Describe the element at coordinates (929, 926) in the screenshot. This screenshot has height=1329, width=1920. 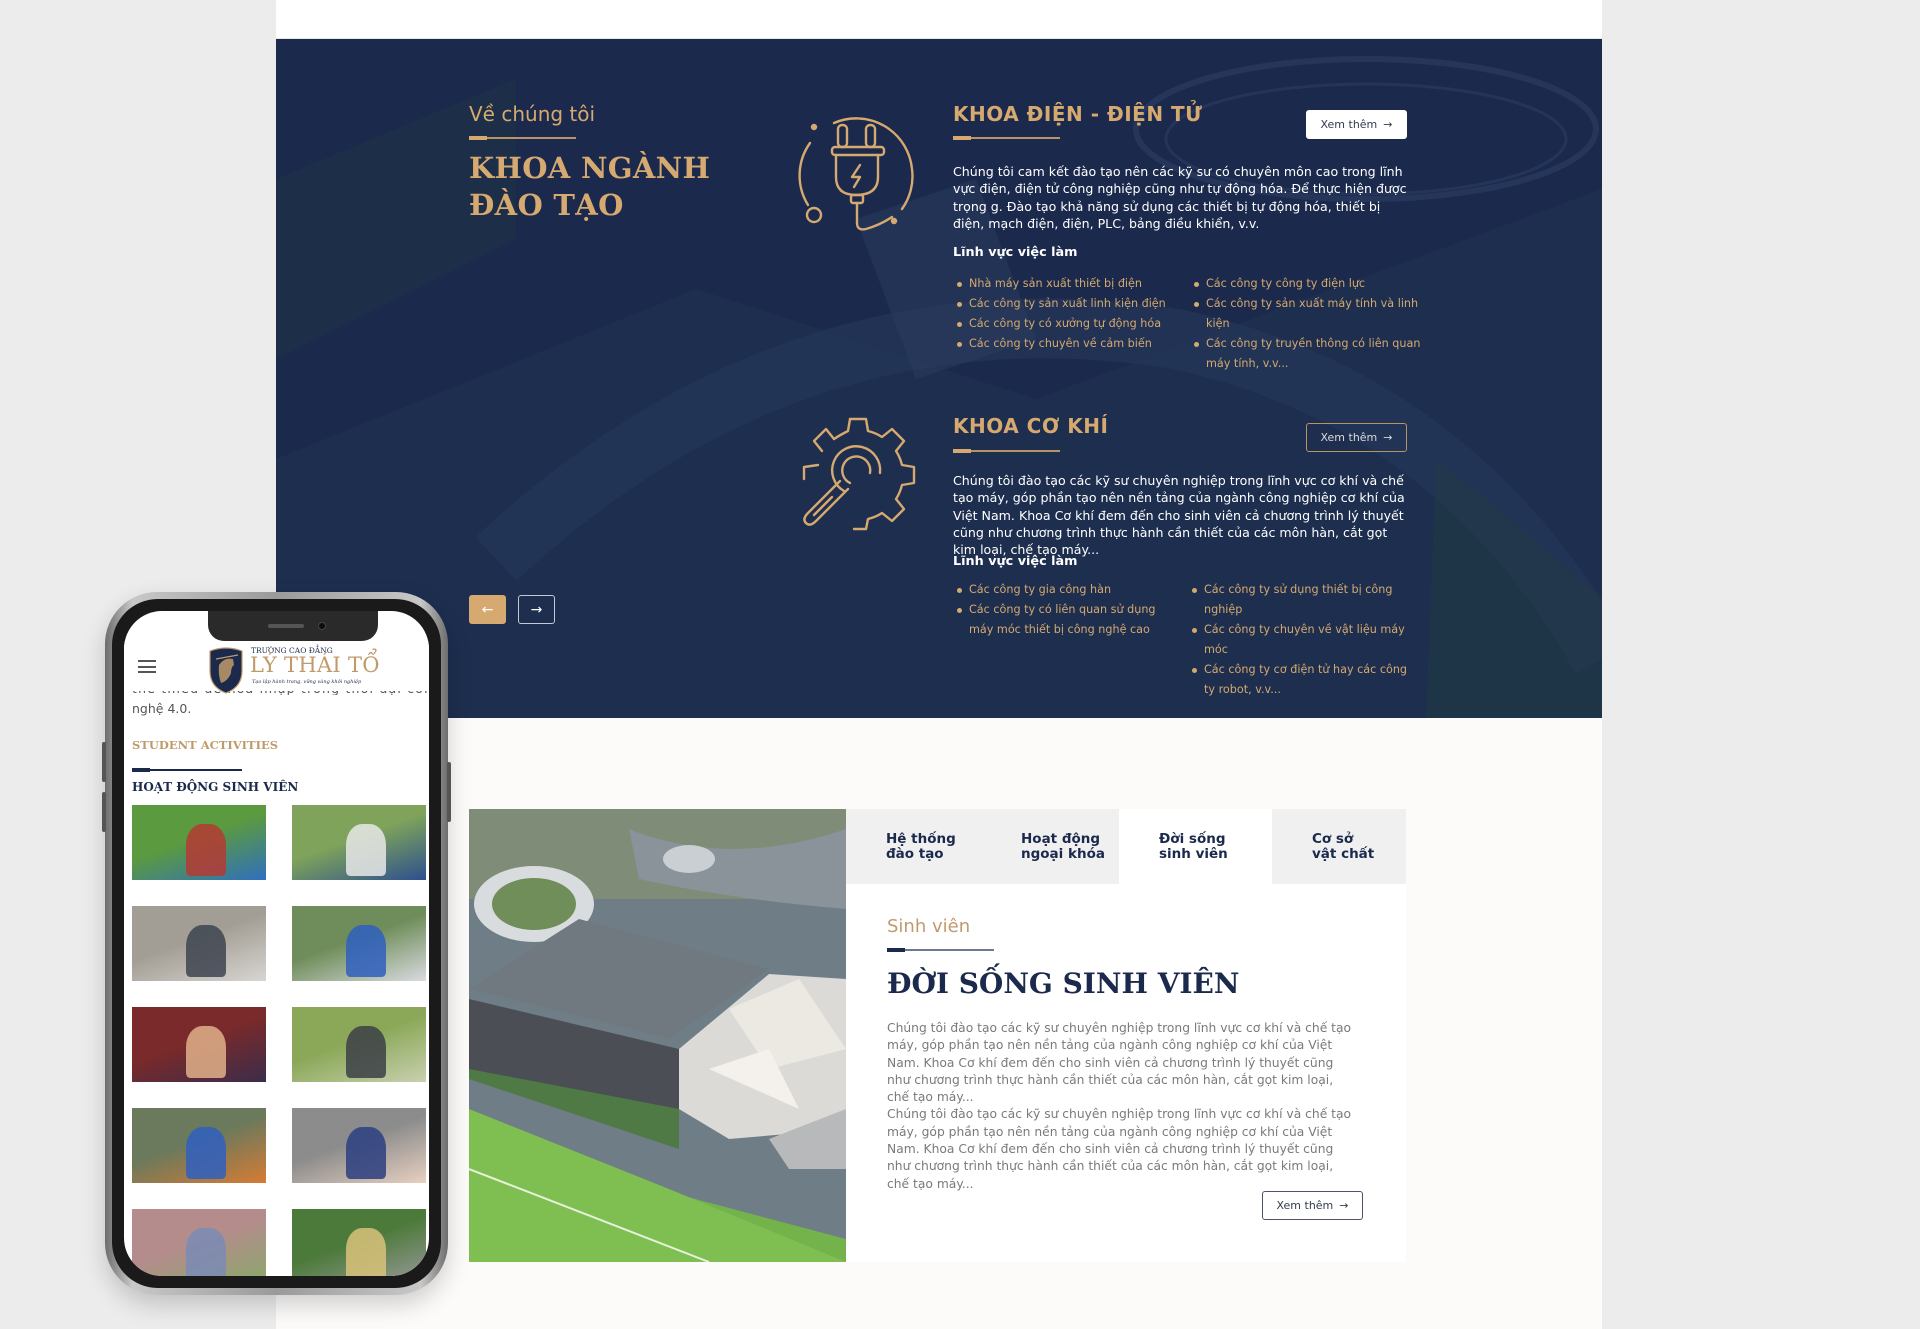
I see `student-life-label: Sinh viên` at that location.